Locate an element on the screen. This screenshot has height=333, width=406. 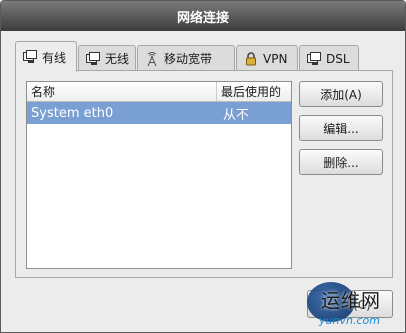
tab-dsl: DSL is located at coordinates (329, 58).